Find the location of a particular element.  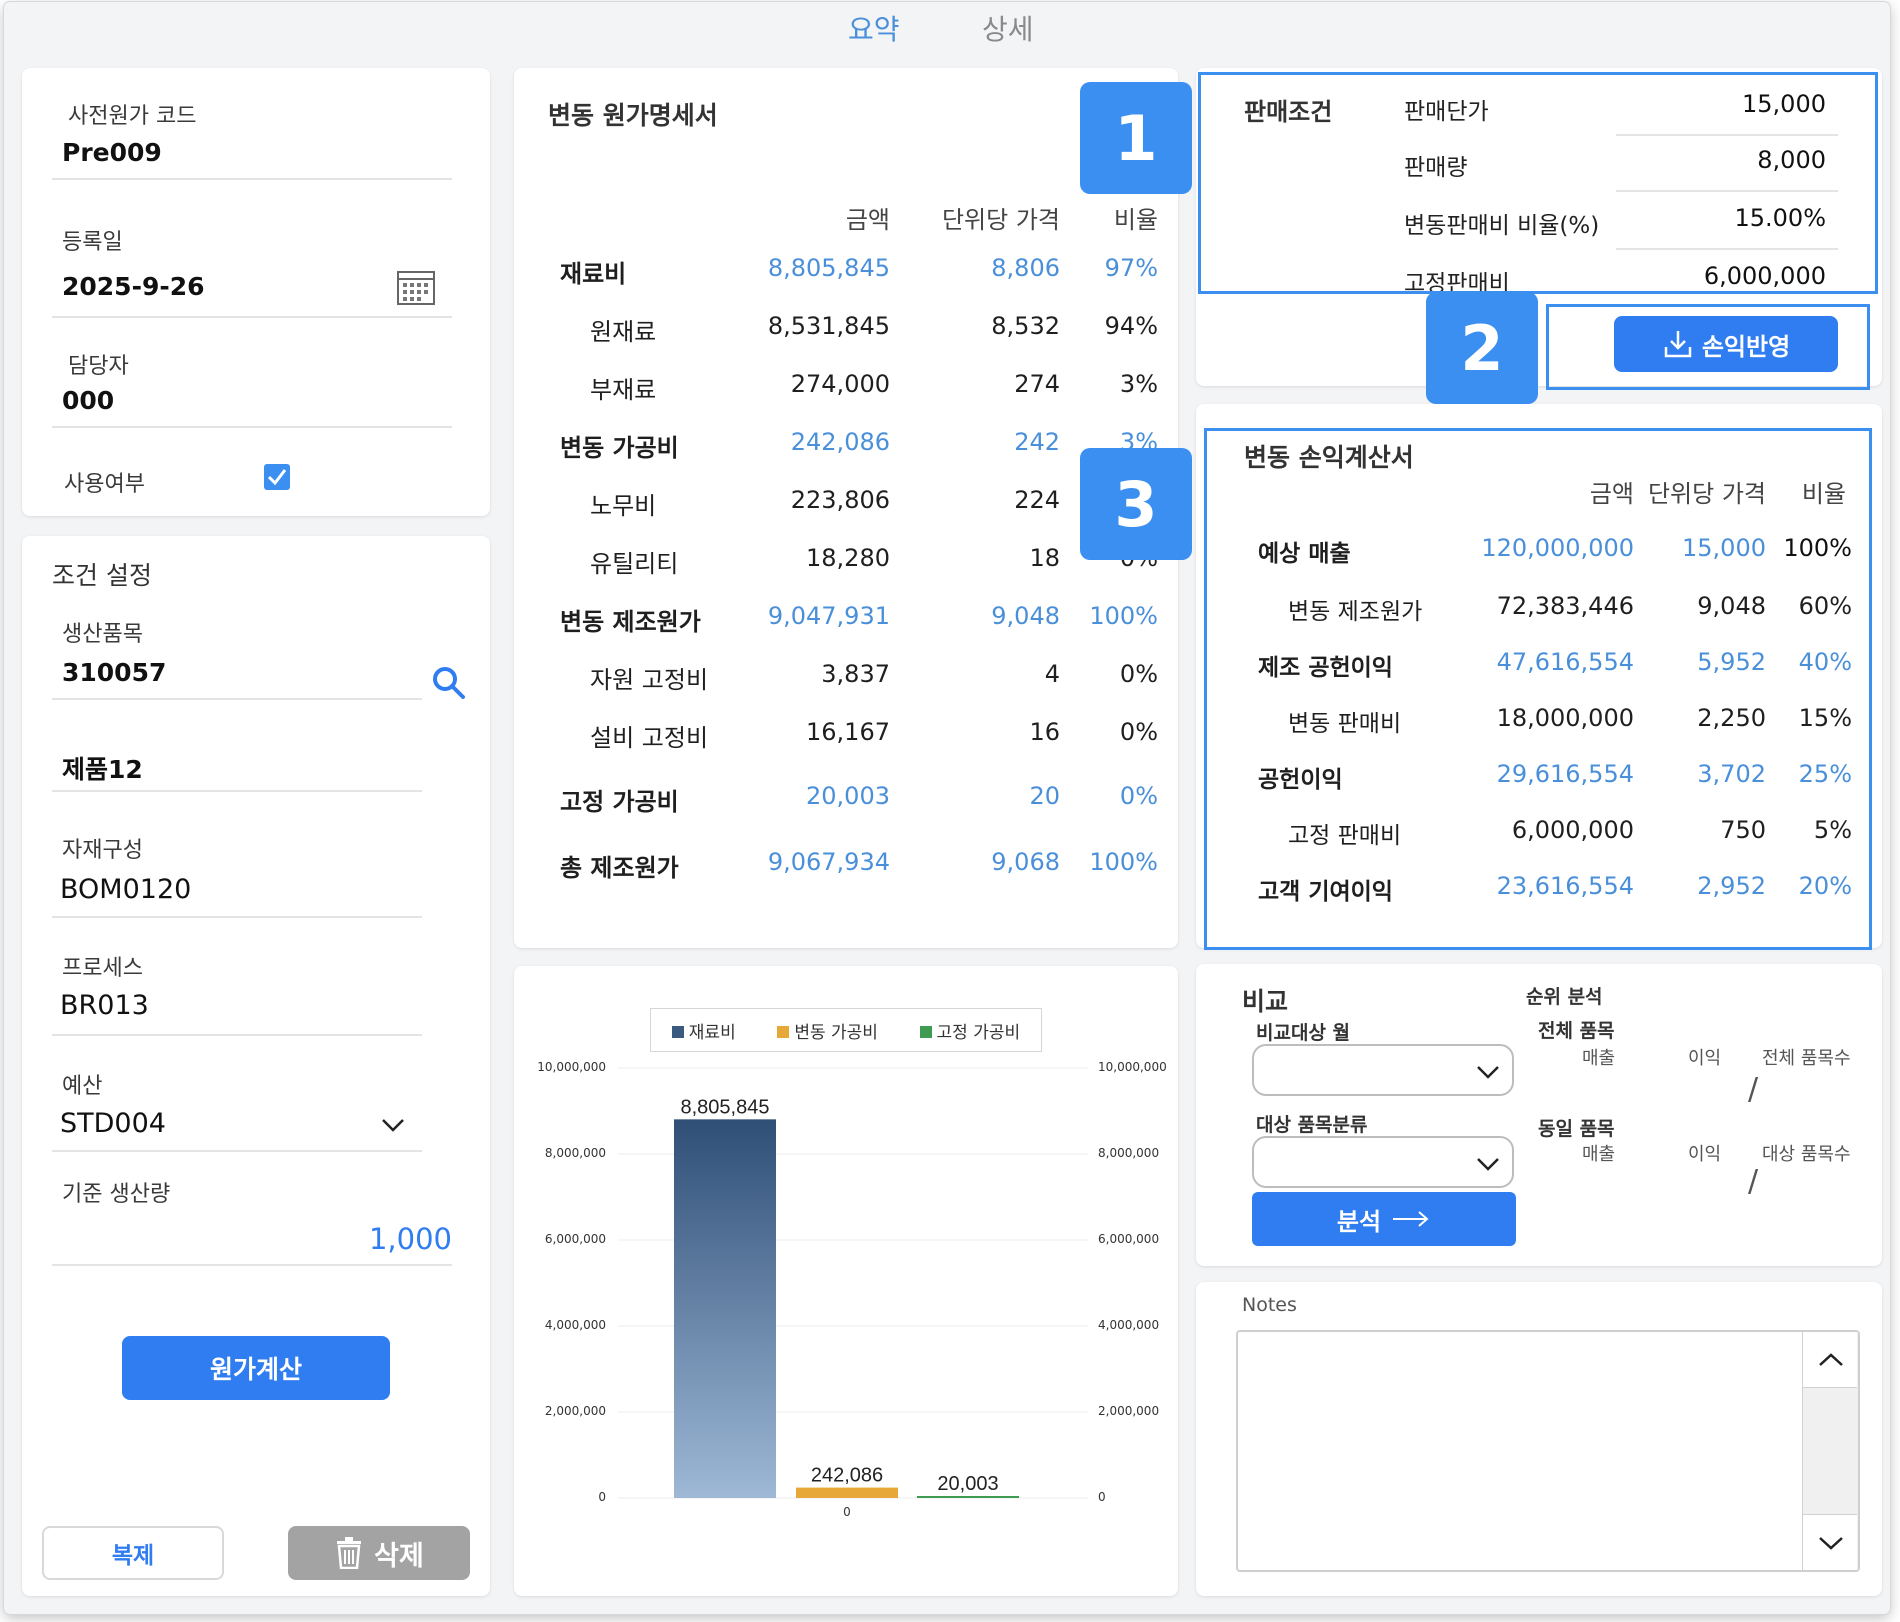

cost-row-unit-price: 9,068 is located at coordinates (1025, 862).